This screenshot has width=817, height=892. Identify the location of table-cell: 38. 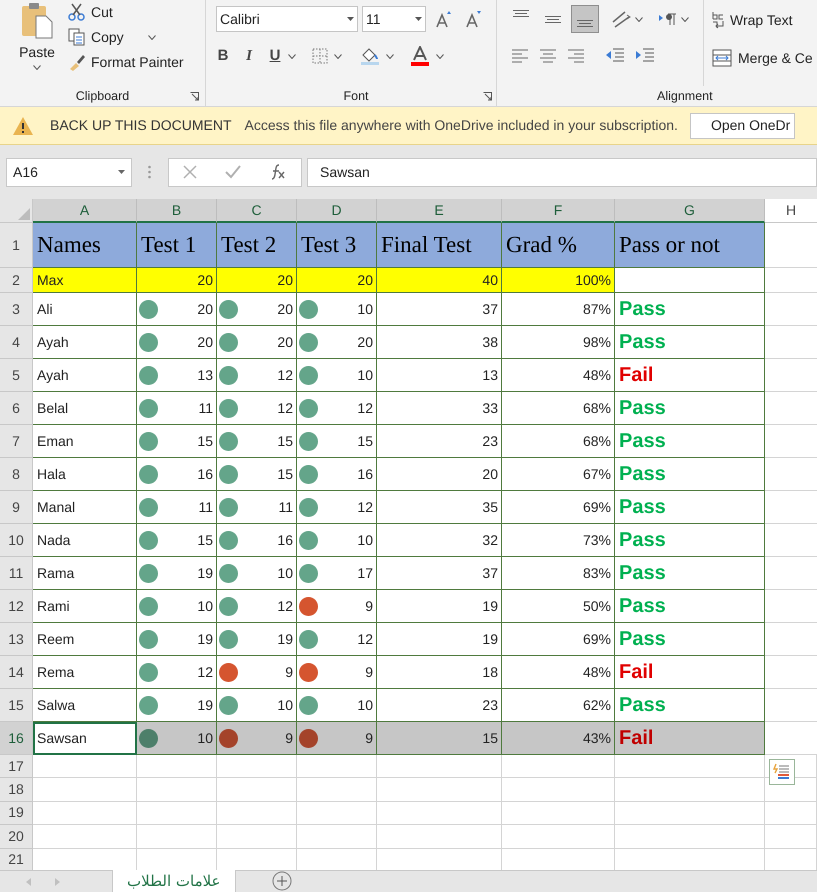
(439, 342).